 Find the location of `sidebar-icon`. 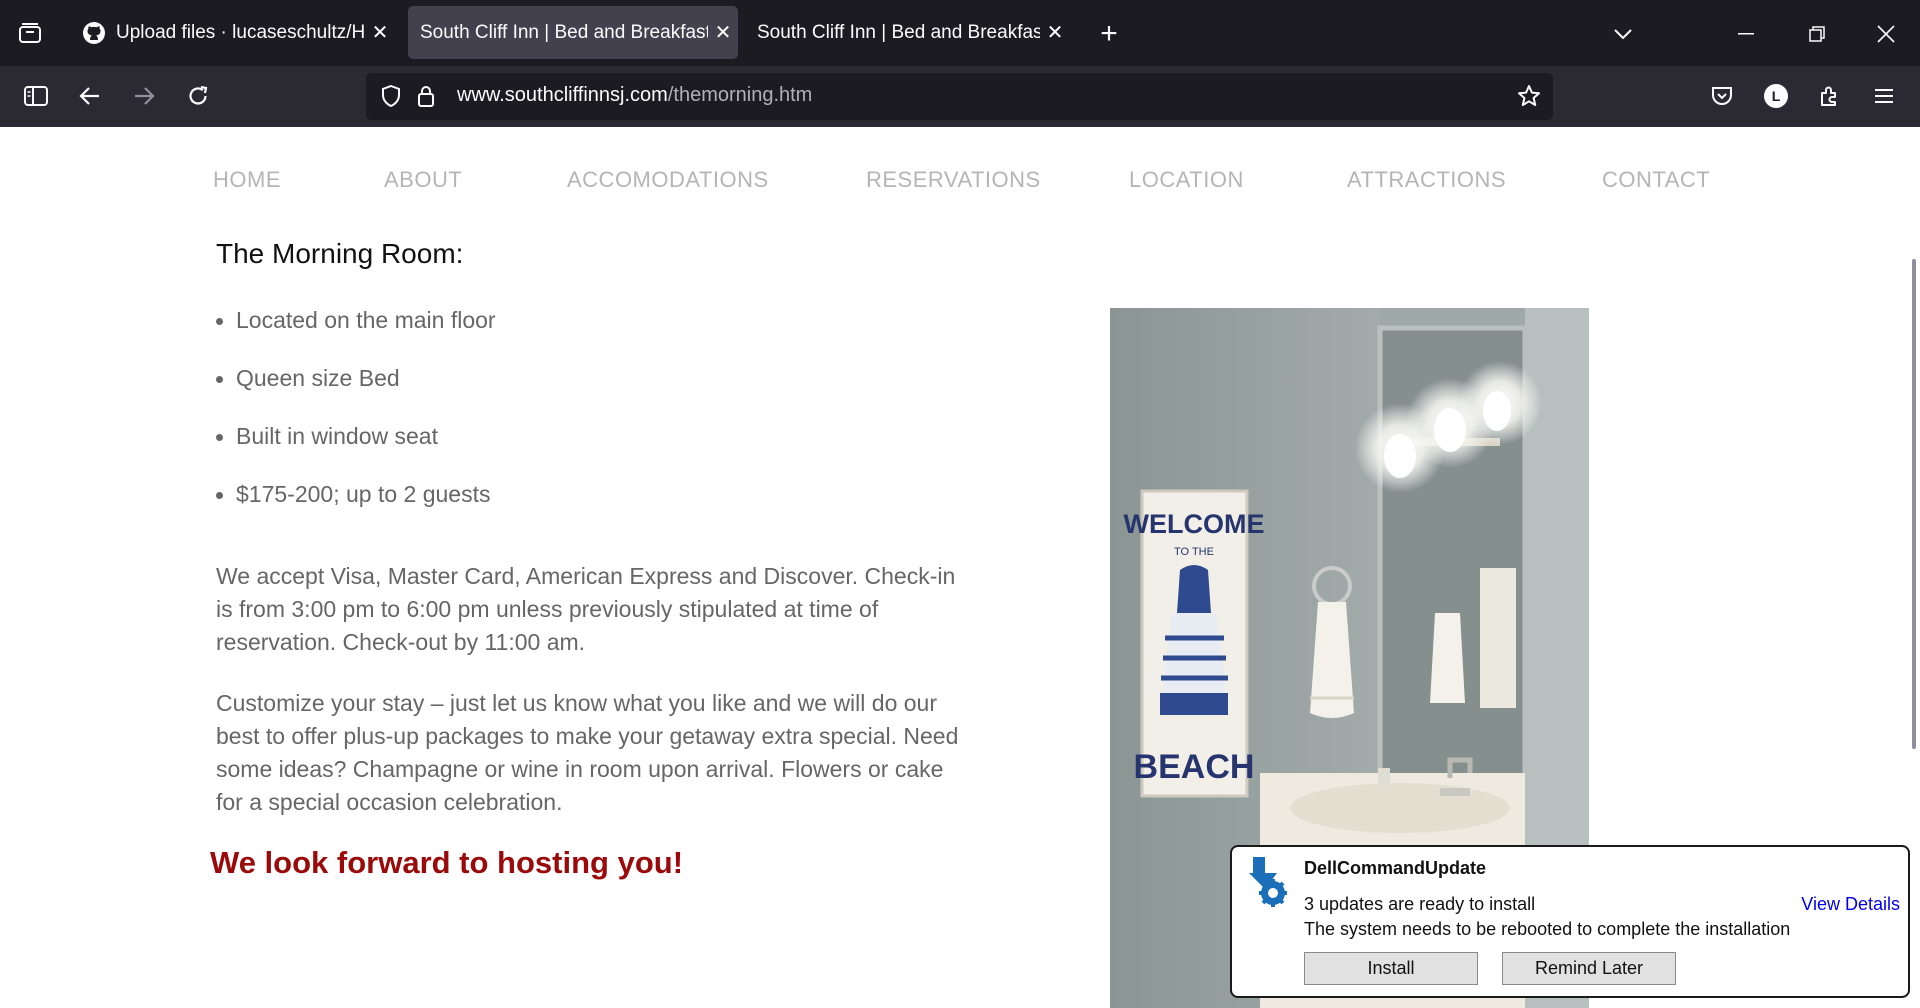

sidebar-icon is located at coordinates (36, 96).